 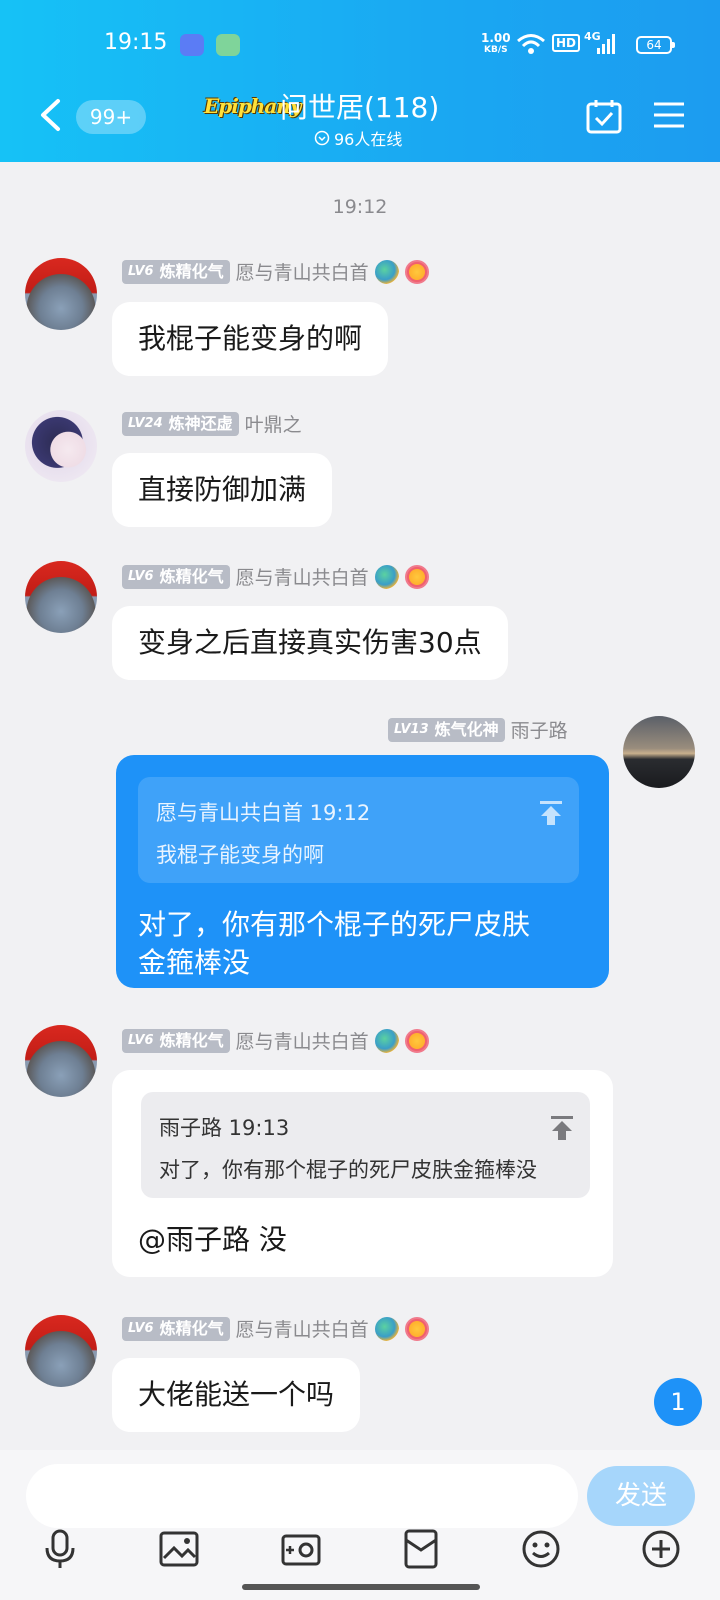 I want to click on message-bubble: 直接防御加满, so click(x=222, y=490).